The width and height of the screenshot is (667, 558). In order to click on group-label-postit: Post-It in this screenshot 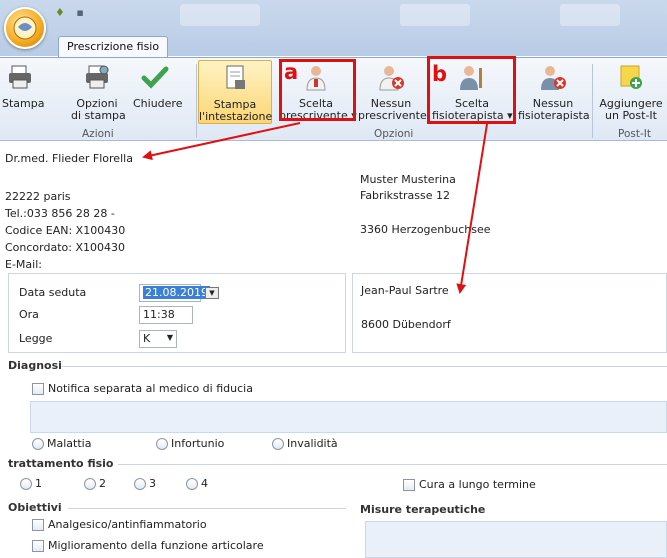, I will do `click(634, 134)`.